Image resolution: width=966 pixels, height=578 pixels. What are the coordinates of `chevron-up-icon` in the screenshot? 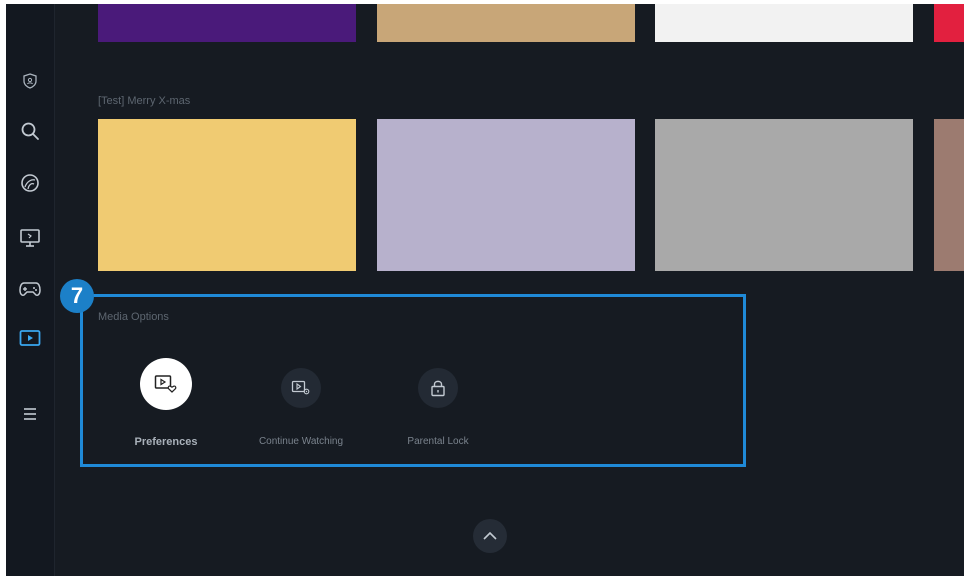 It's located at (490, 536).